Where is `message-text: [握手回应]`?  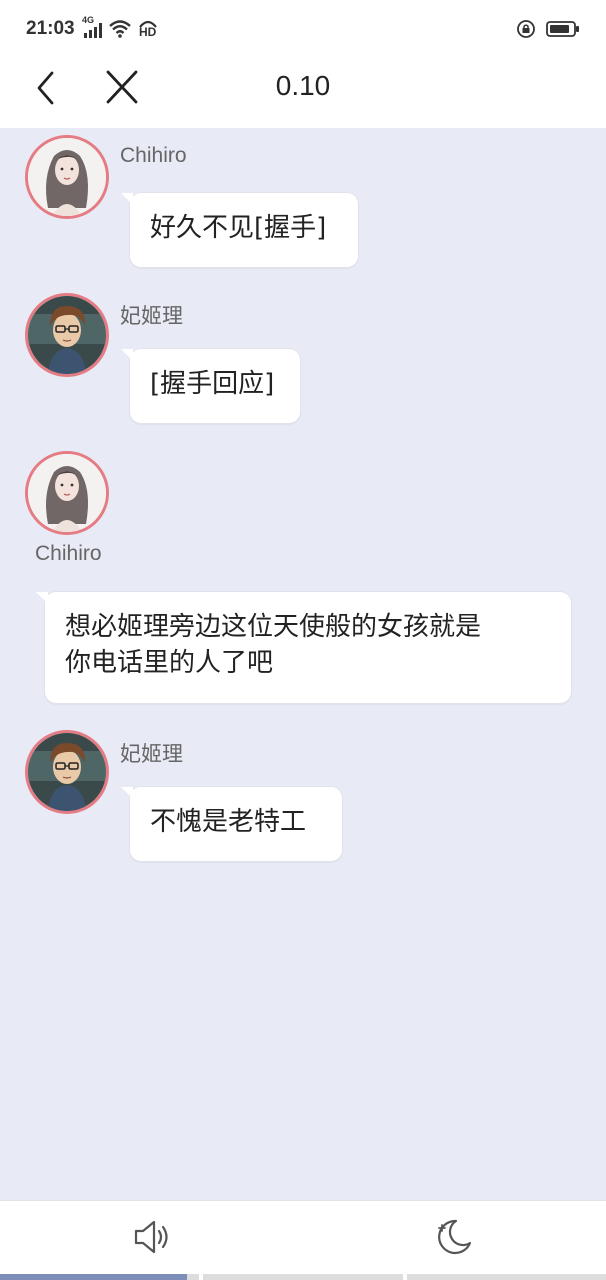 message-text: [握手回应] is located at coordinates (212, 384).